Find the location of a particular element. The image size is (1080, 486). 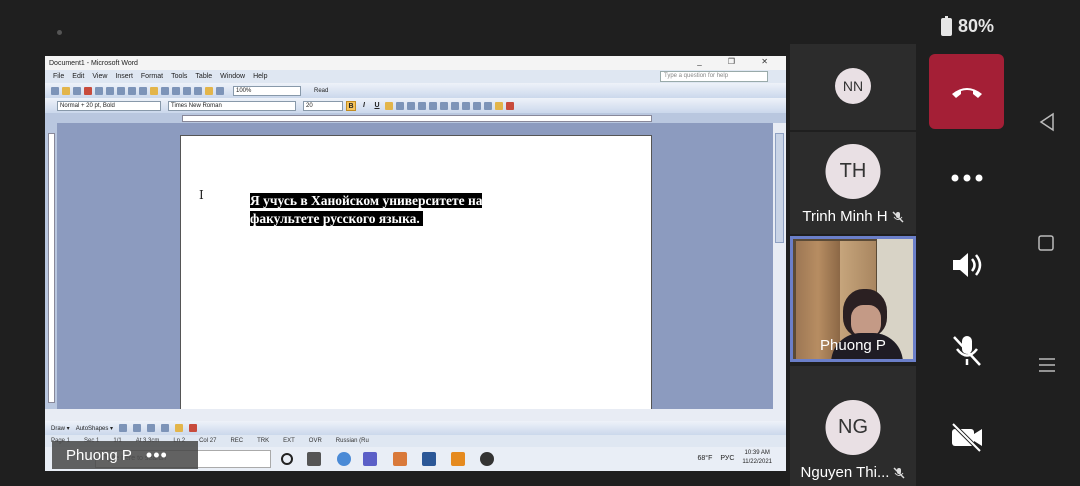

teams-icon is located at coordinates (370, 459).